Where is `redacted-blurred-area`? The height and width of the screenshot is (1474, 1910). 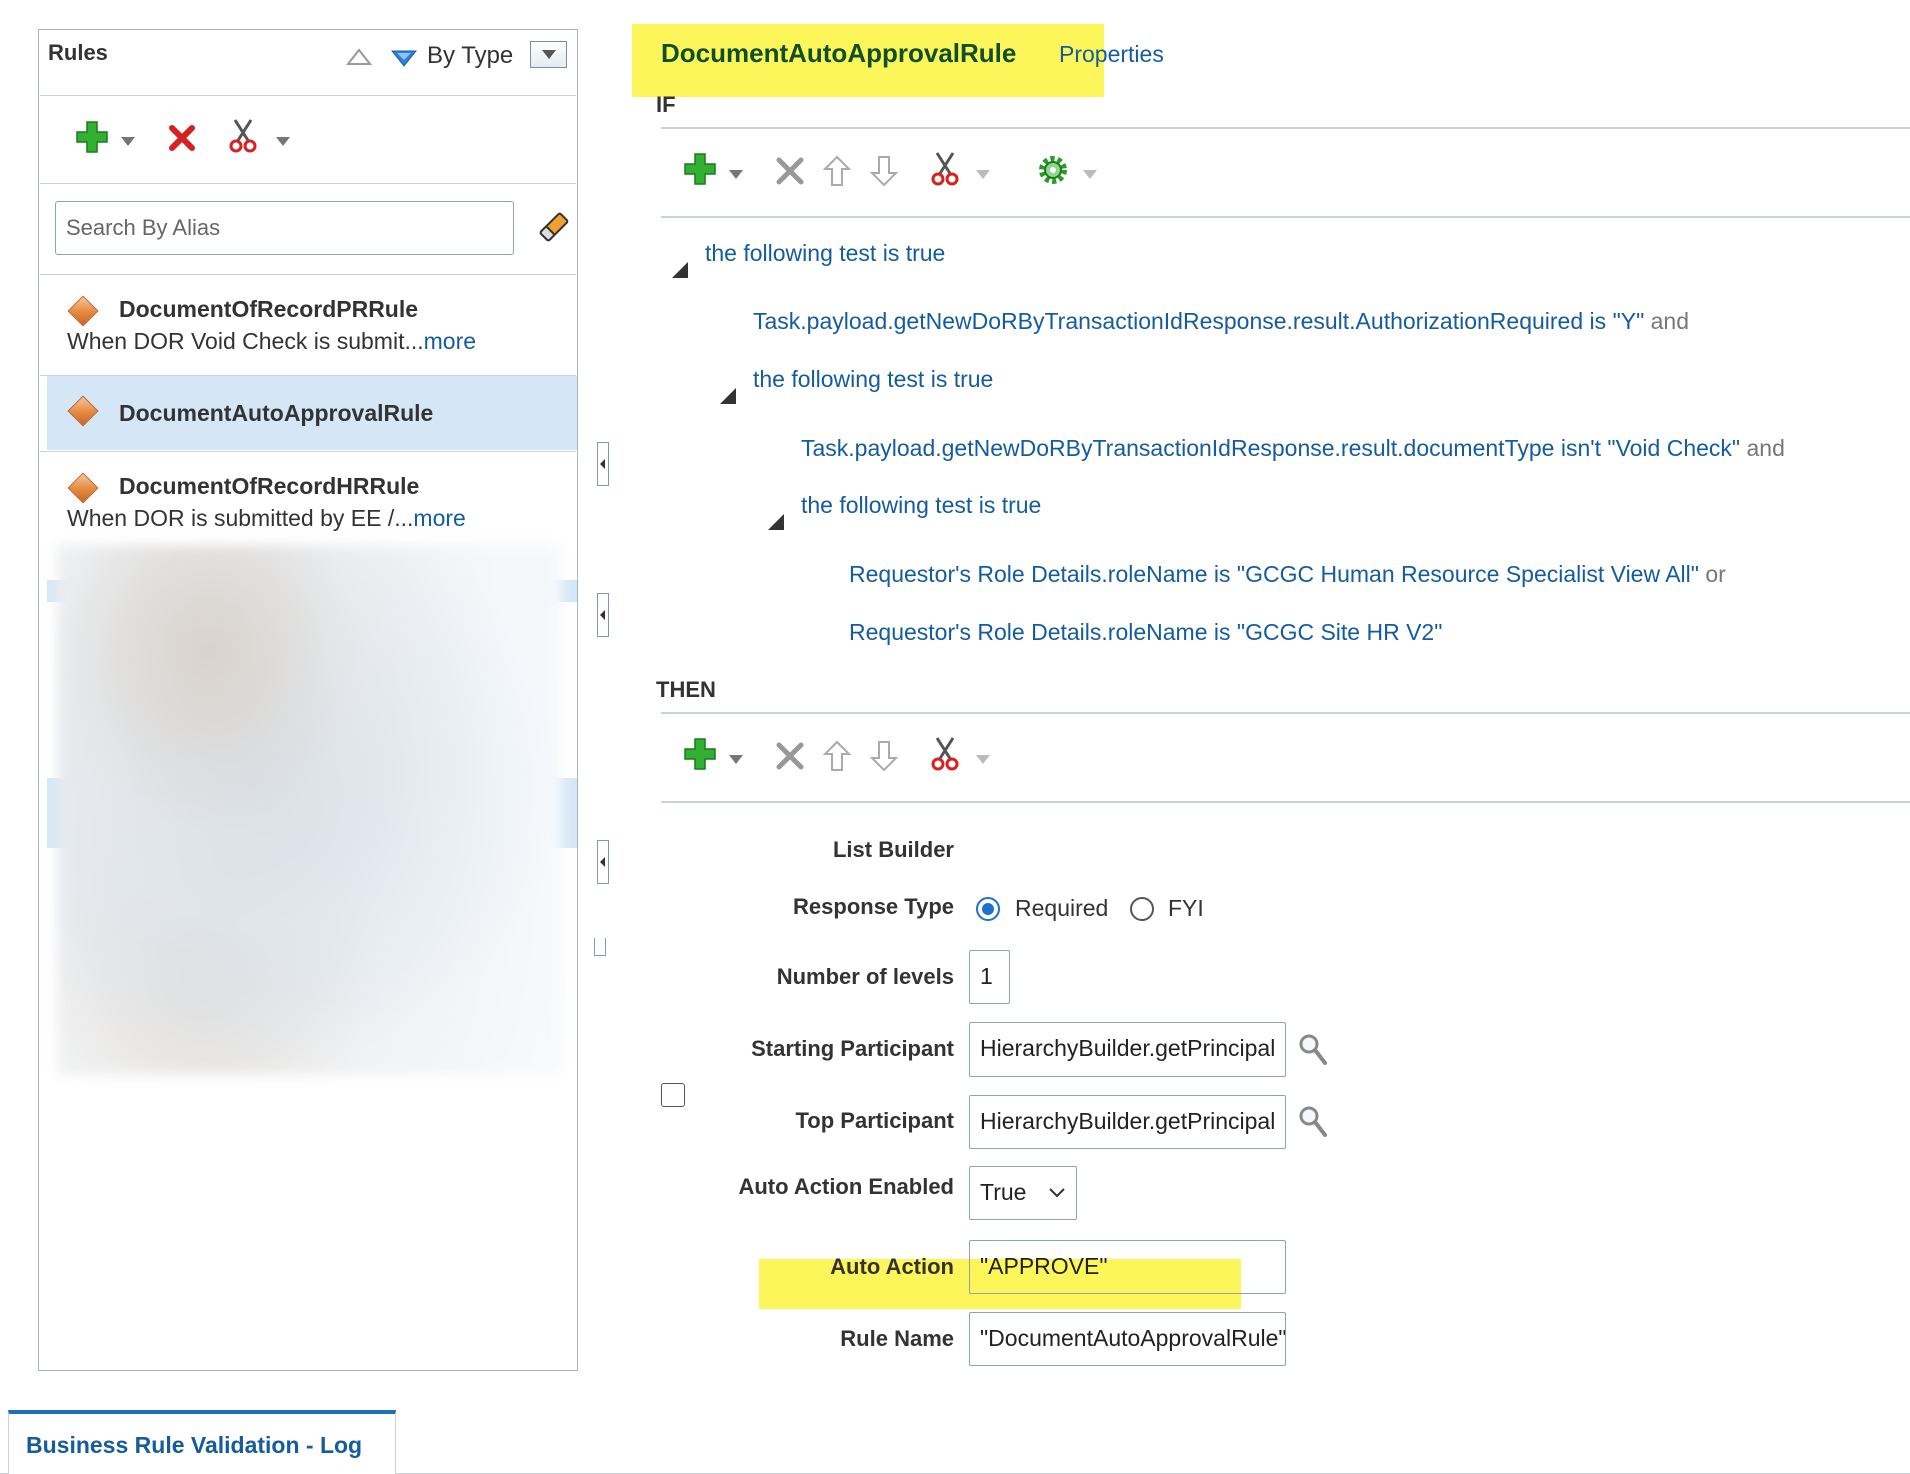
redacted-blurred-area is located at coordinates (309, 810).